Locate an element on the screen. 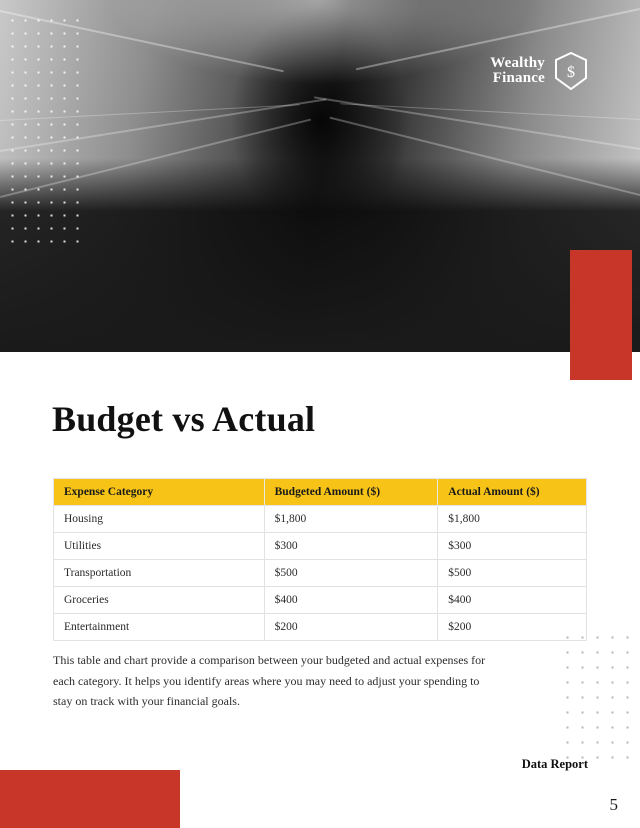 The image size is (640, 828). cell-actual: $300 is located at coordinates (512, 546).